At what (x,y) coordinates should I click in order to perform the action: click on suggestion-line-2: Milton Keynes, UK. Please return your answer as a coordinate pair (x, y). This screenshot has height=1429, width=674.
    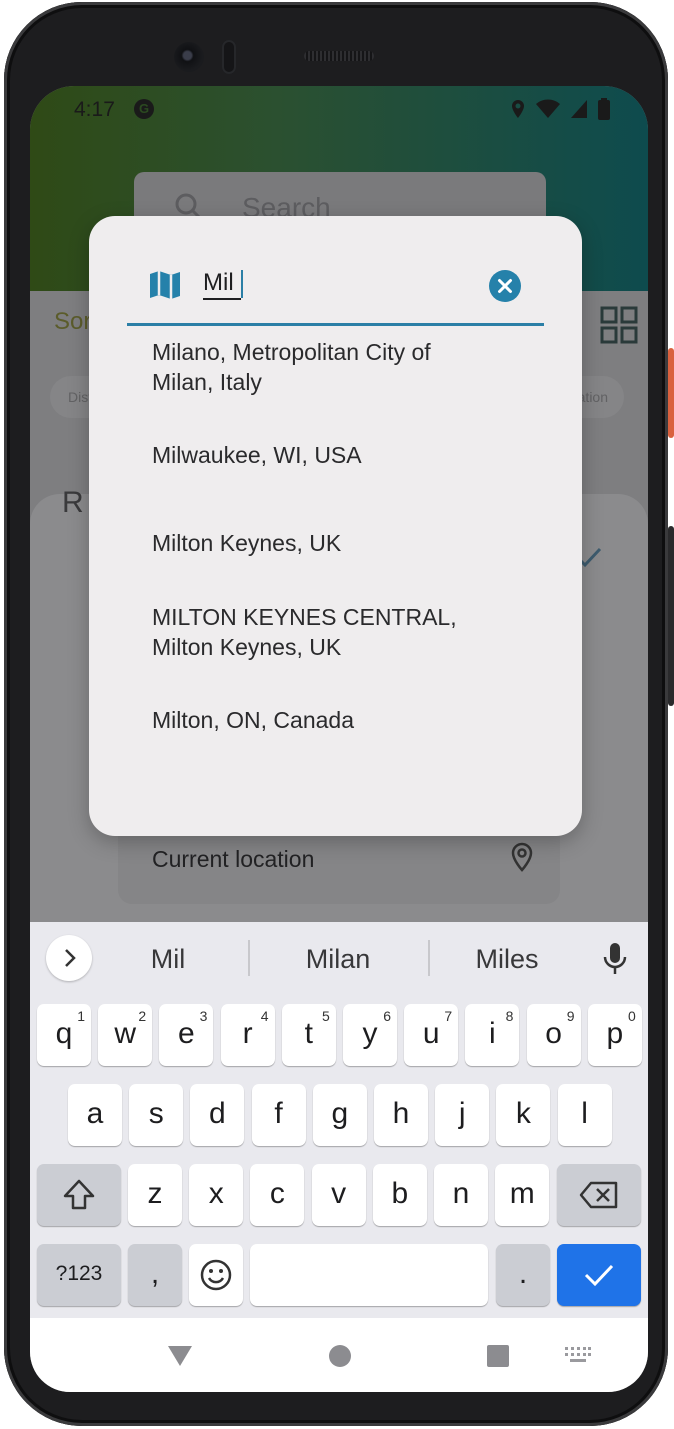
    Looking at the image, I should click on (247, 647).